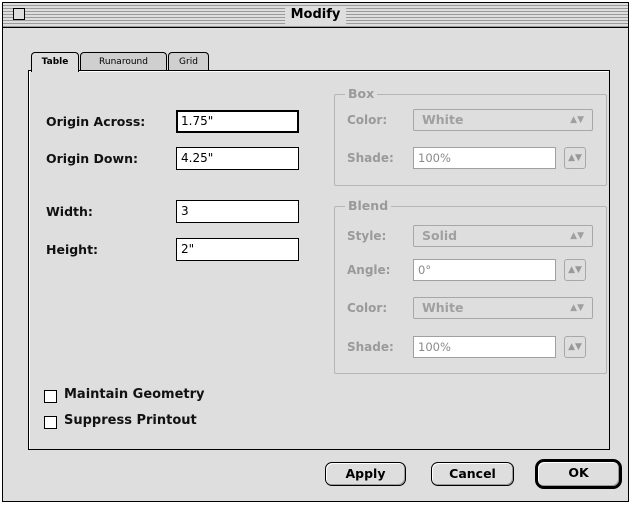 The image size is (633, 506). I want to click on maintain-geometry-label: Maintain Geometry, so click(134, 394).